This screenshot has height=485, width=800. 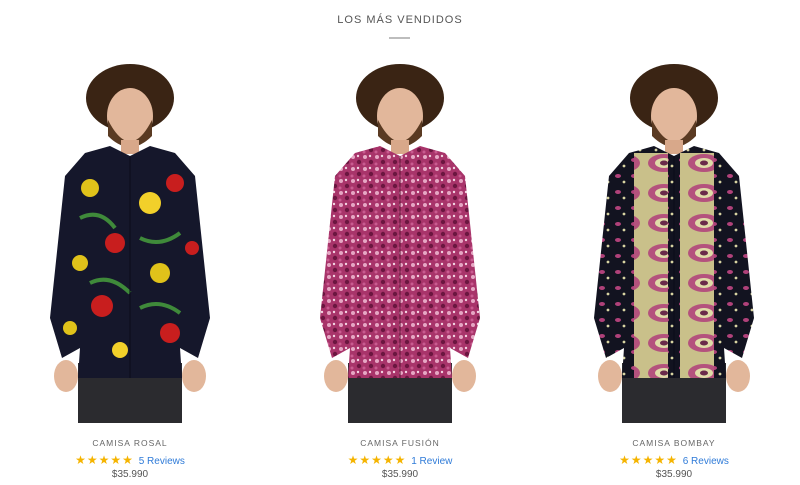 I want to click on title-divider, so click(x=399, y=38).